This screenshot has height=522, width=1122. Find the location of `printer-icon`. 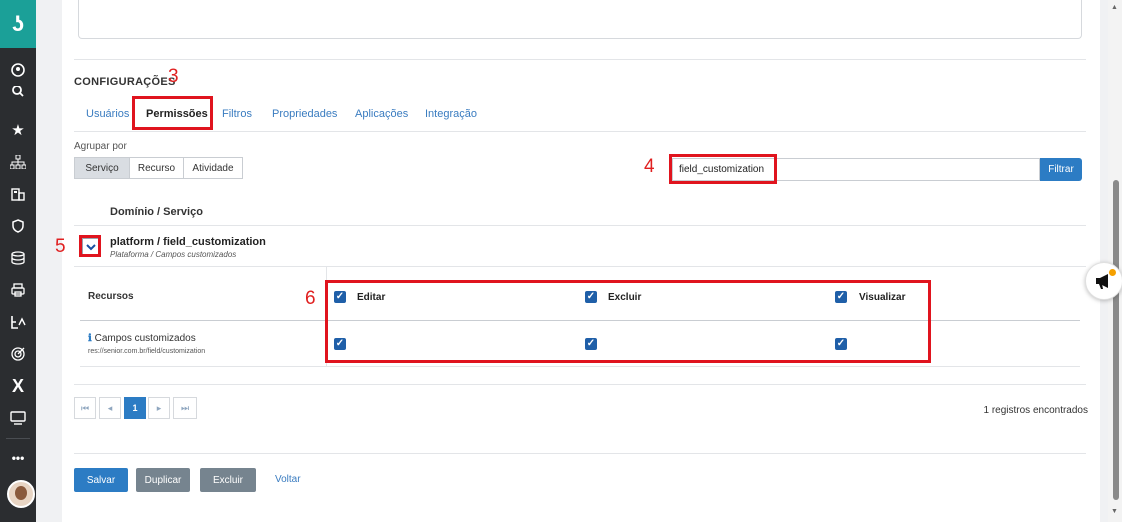

printer-icon is located at coordinates (18, 290).